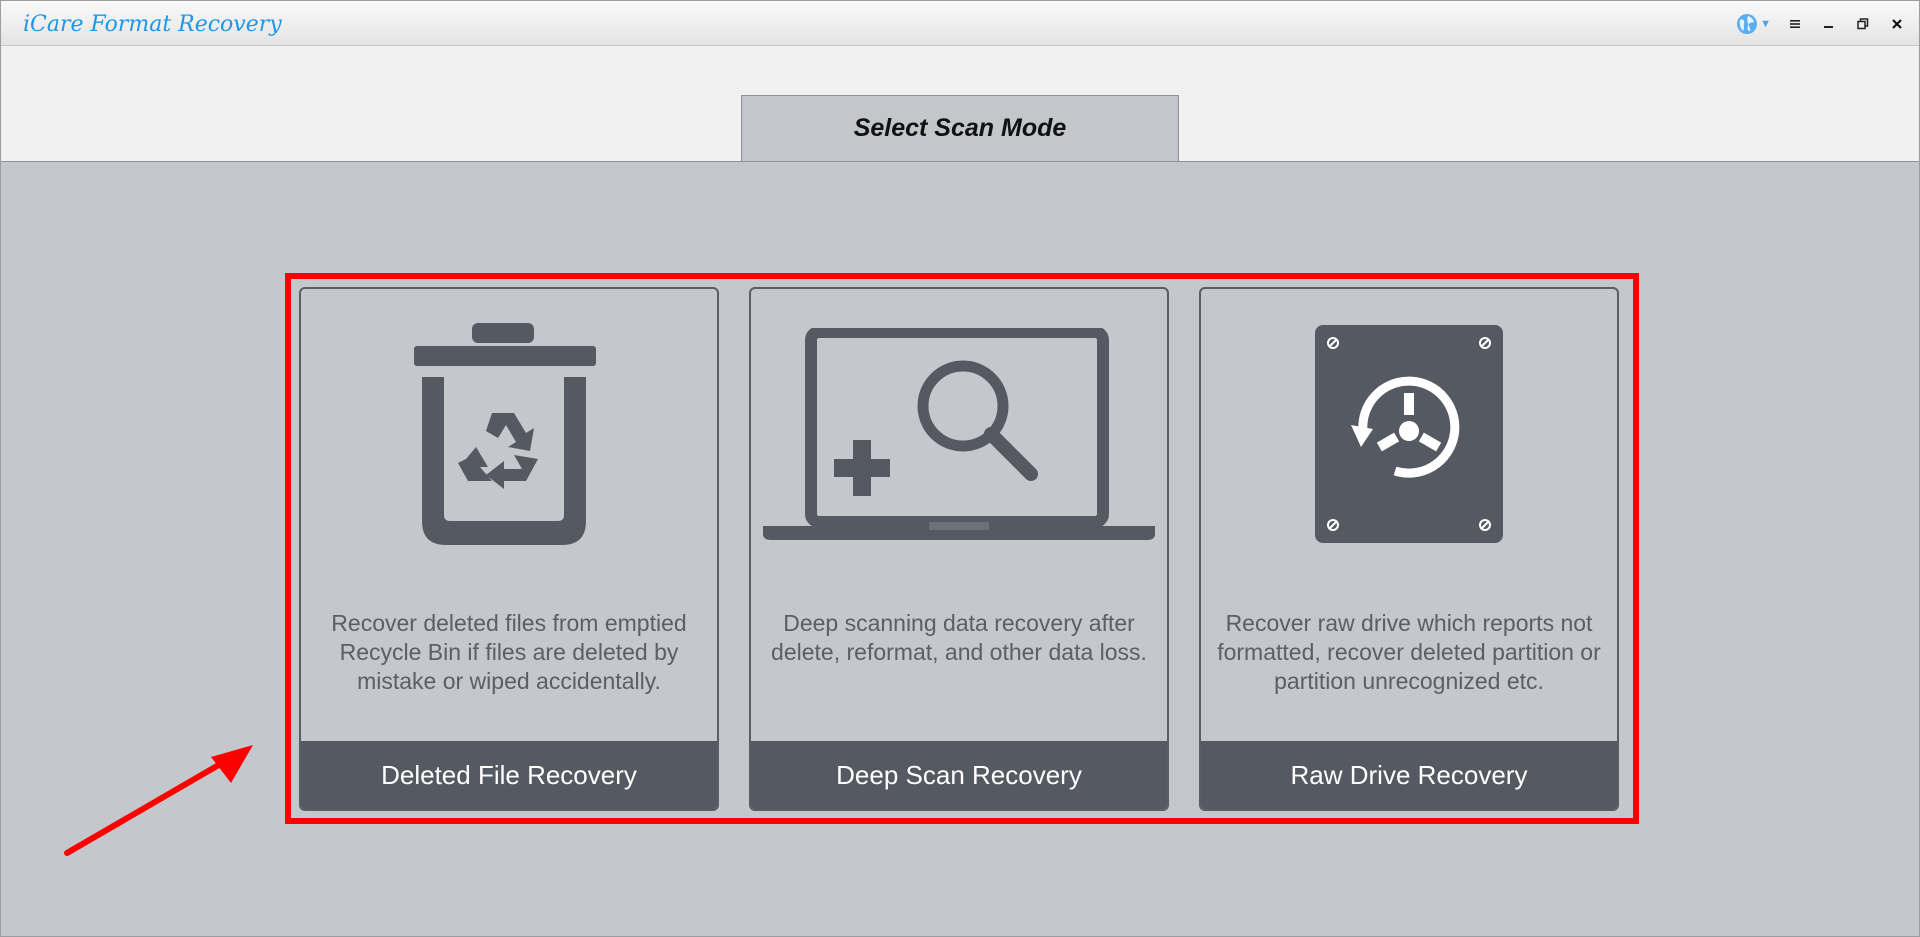 This screenshot has height=937, width=1920. I want to click on card-label: Raw Drive Recovery, so click(1409, 775).